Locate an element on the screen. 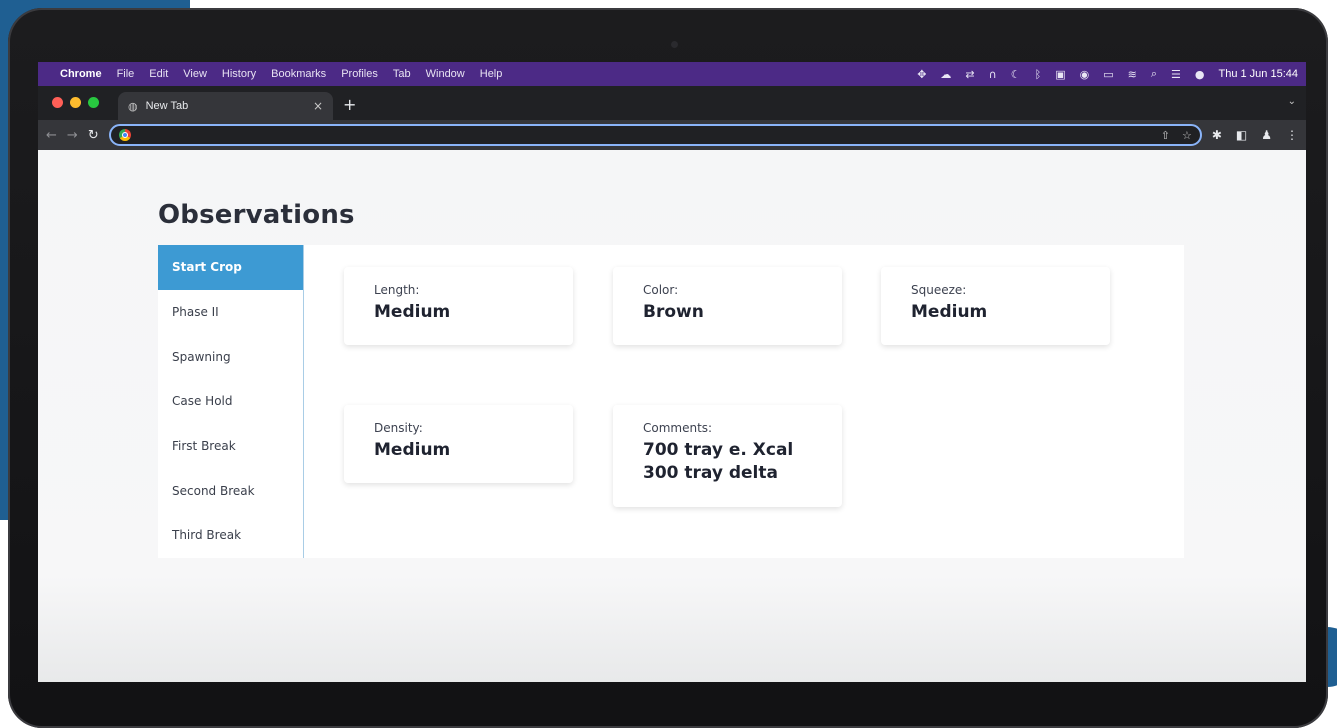 This screenshot has width=1337, height=728. sidebar-item-second-break: Second Break is located at coordinates (230, 490).